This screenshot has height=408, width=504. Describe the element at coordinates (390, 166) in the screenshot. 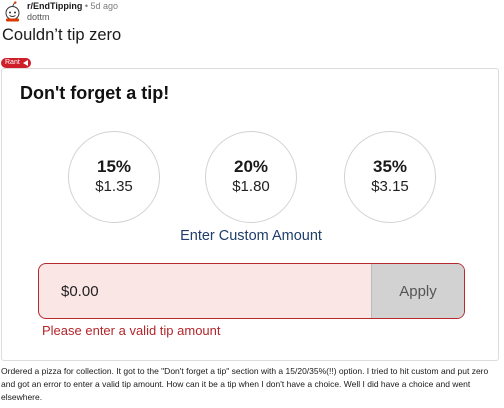

I see `tip-percent: 35%` at that location.